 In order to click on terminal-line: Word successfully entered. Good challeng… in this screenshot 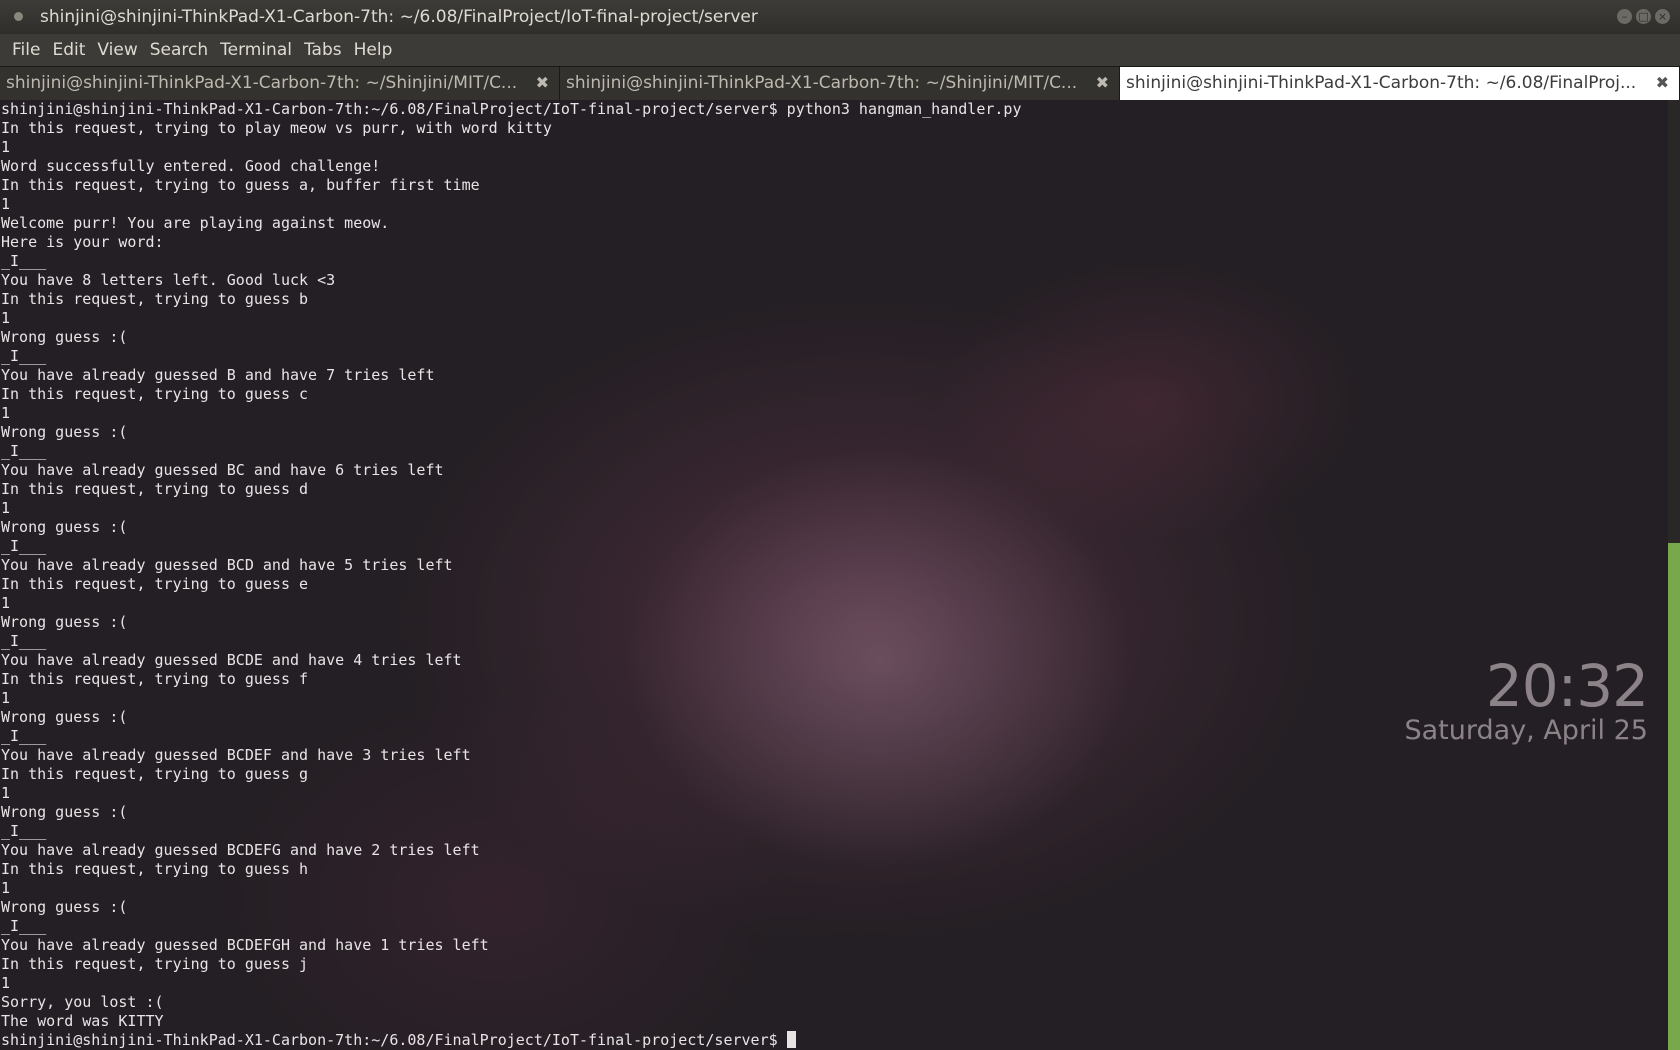, I will do `click(191, 166)`.